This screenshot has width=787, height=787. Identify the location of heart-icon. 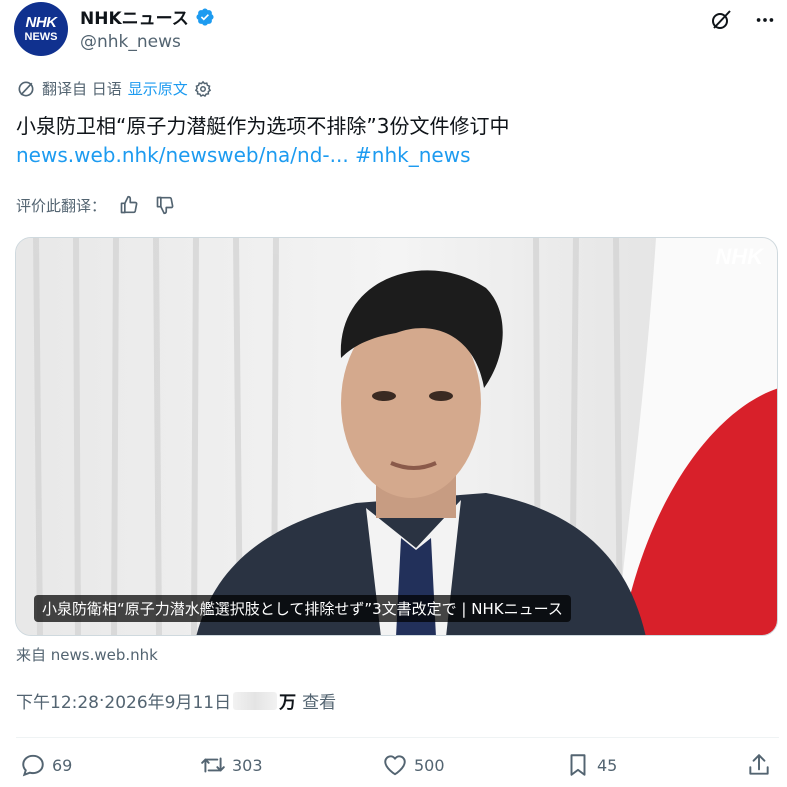
(395, 765).